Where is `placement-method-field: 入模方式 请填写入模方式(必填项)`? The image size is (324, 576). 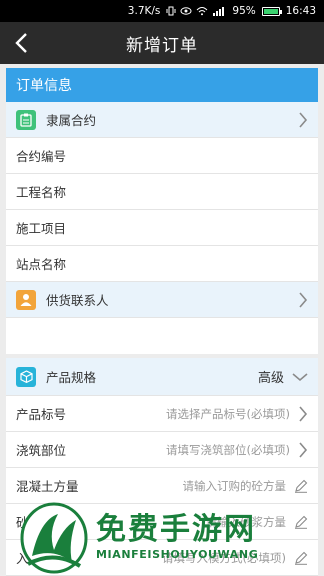
placement-method-field: 入模方式 请填写入模方式(必填项) is located at coordinates (162, 558).